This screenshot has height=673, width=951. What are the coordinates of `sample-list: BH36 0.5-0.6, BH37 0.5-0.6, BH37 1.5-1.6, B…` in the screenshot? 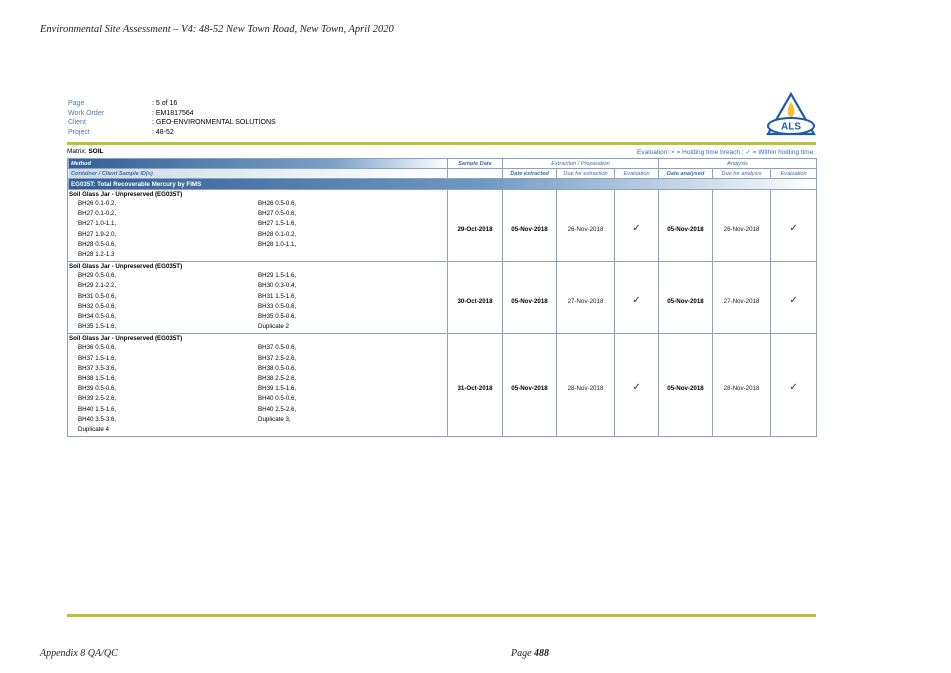 It's located at (258, 389).